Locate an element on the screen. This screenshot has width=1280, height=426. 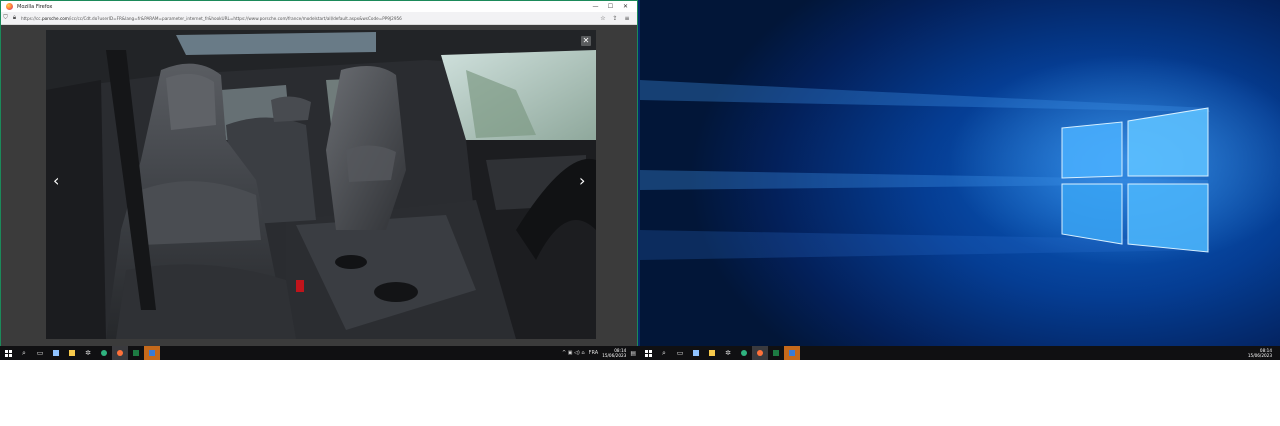
start-button is located at coordinates (8, 353).